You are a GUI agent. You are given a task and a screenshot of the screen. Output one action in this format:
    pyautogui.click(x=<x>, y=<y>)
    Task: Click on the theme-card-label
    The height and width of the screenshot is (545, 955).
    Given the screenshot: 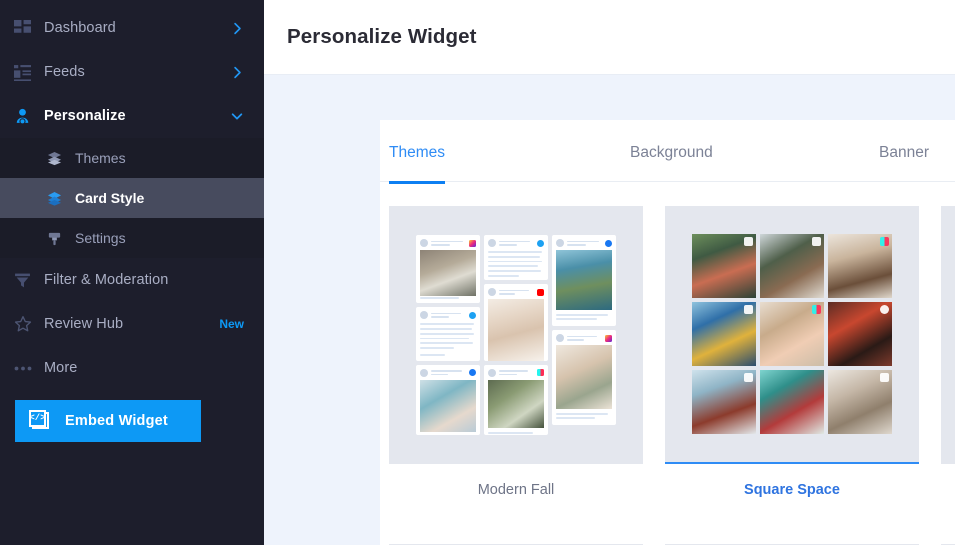 What is the action you would take?
    pyautogui.click(x=948, y=473)
    